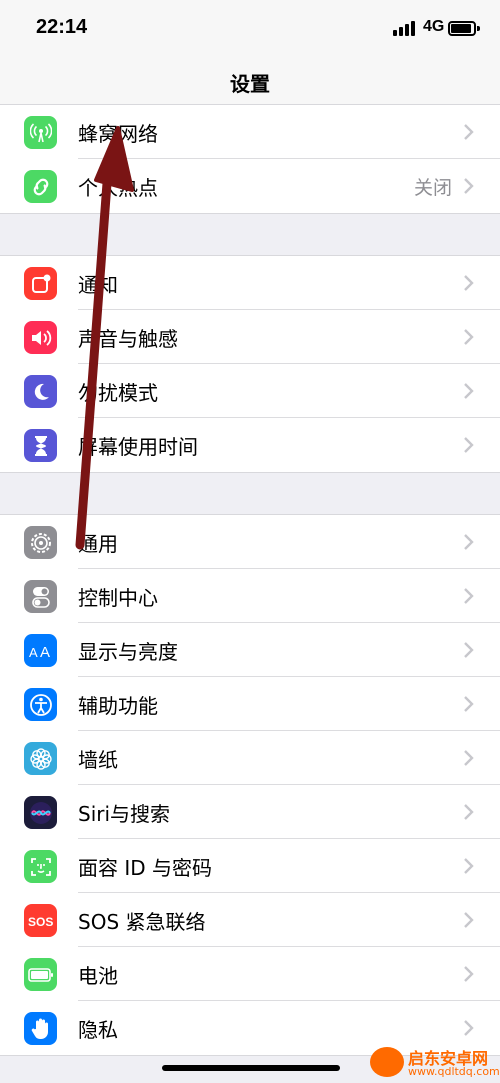  Describe the element at coordinates (98, 285) in the screenshot. I see `row-label: 通知` at that location.